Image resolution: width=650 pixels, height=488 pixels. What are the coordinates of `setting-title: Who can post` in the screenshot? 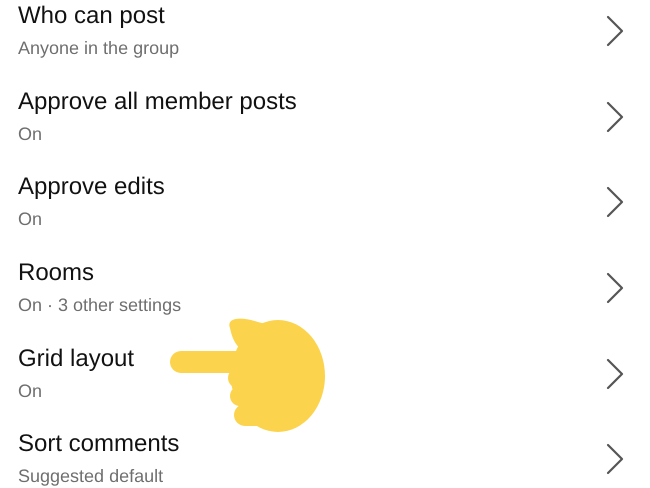 It's located at (92, 16).